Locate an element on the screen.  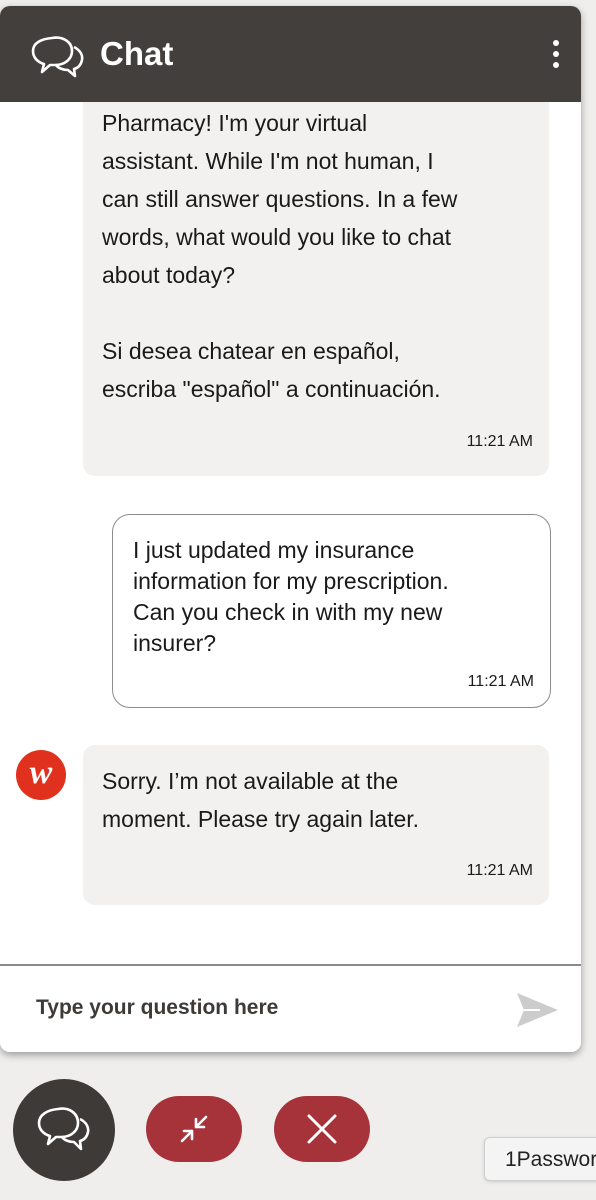
onepassword-tooltip: 1Passwor is located at coordinates (540, 1159).